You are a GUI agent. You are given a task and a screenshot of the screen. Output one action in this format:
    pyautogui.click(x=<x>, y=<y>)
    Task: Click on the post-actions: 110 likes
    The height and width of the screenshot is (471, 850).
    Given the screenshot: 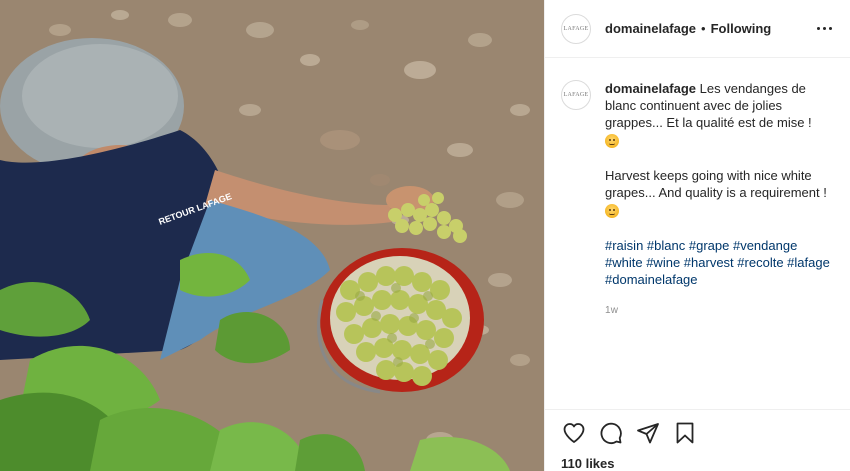 What is the action you would take?
    pyautogui.click(x=697, y=440)
    